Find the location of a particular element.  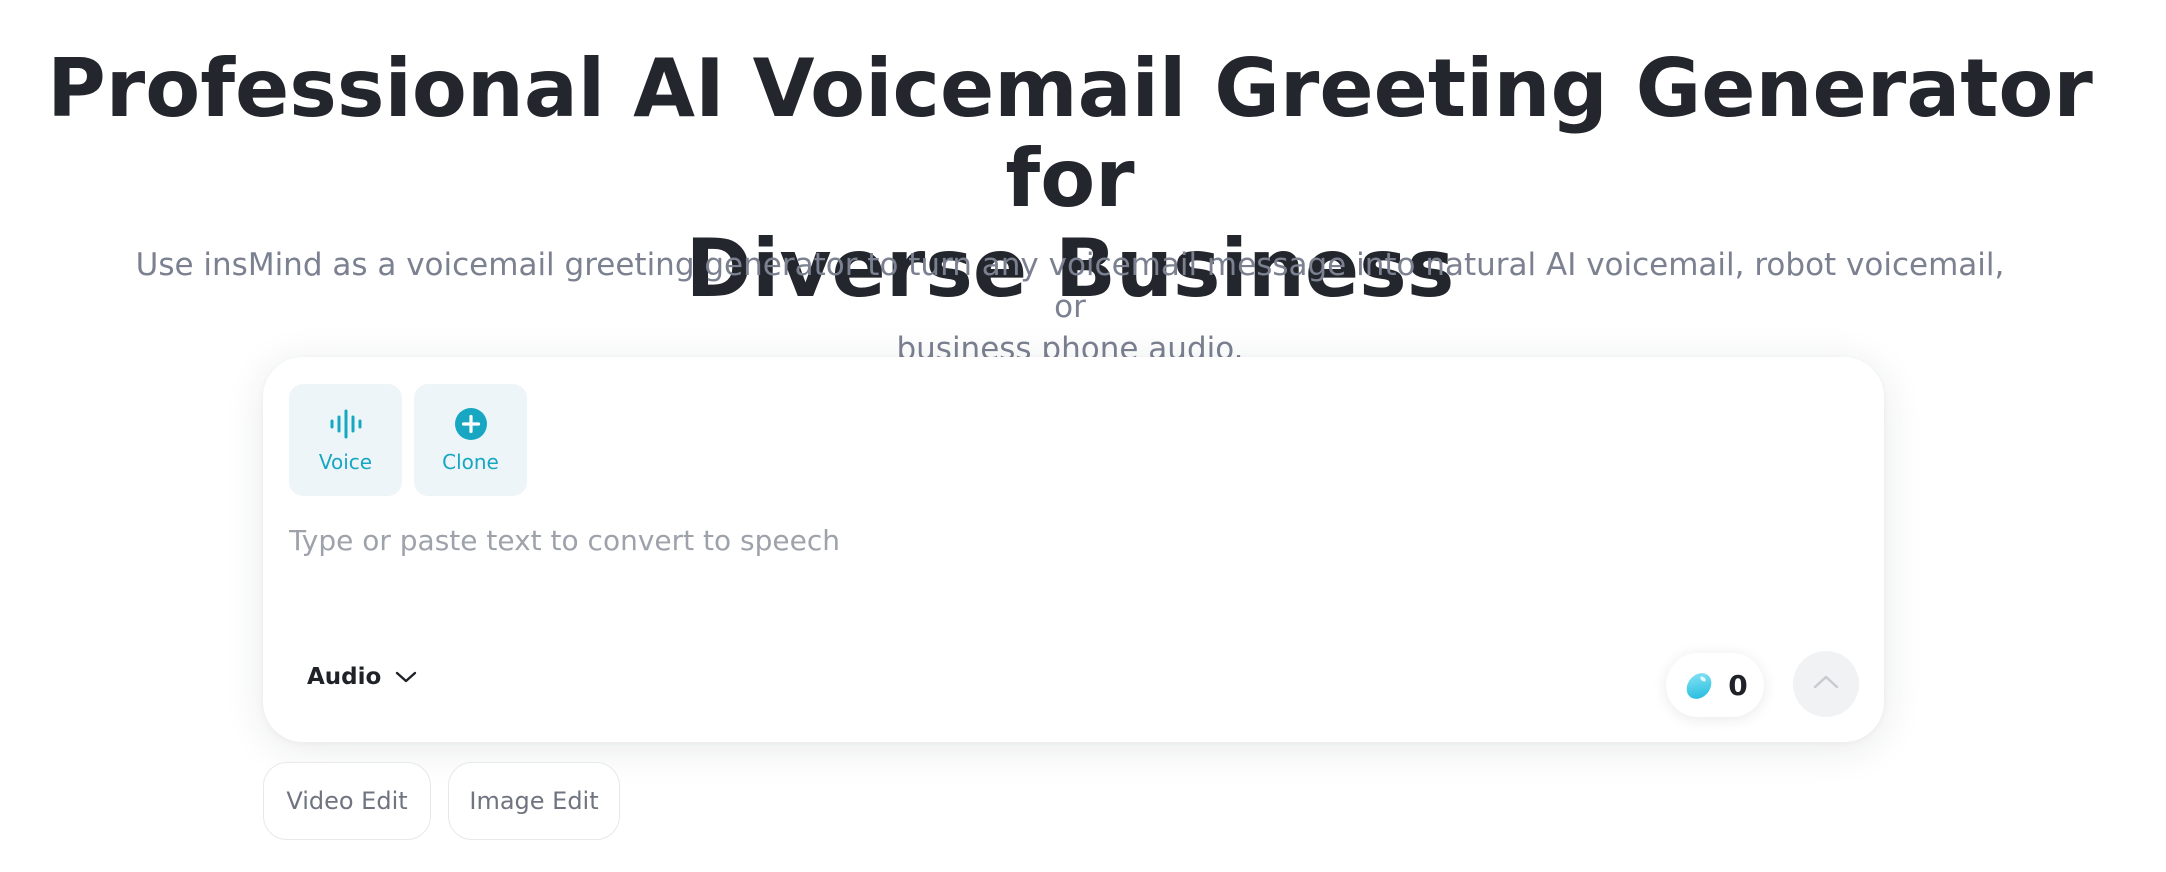

credit-balance: 0 is located at coordinates (1715, 685).